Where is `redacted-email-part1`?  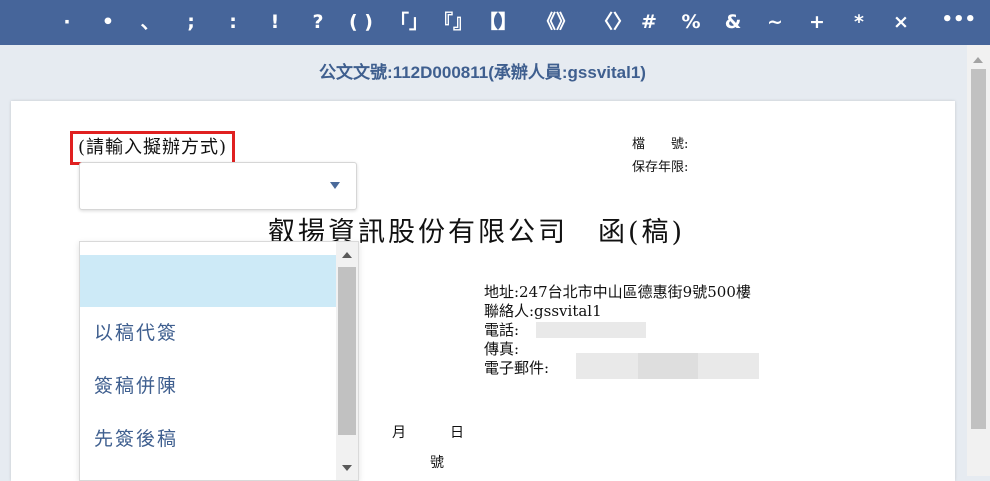
redacted-email-part1 is located at coordinates (607, 366).